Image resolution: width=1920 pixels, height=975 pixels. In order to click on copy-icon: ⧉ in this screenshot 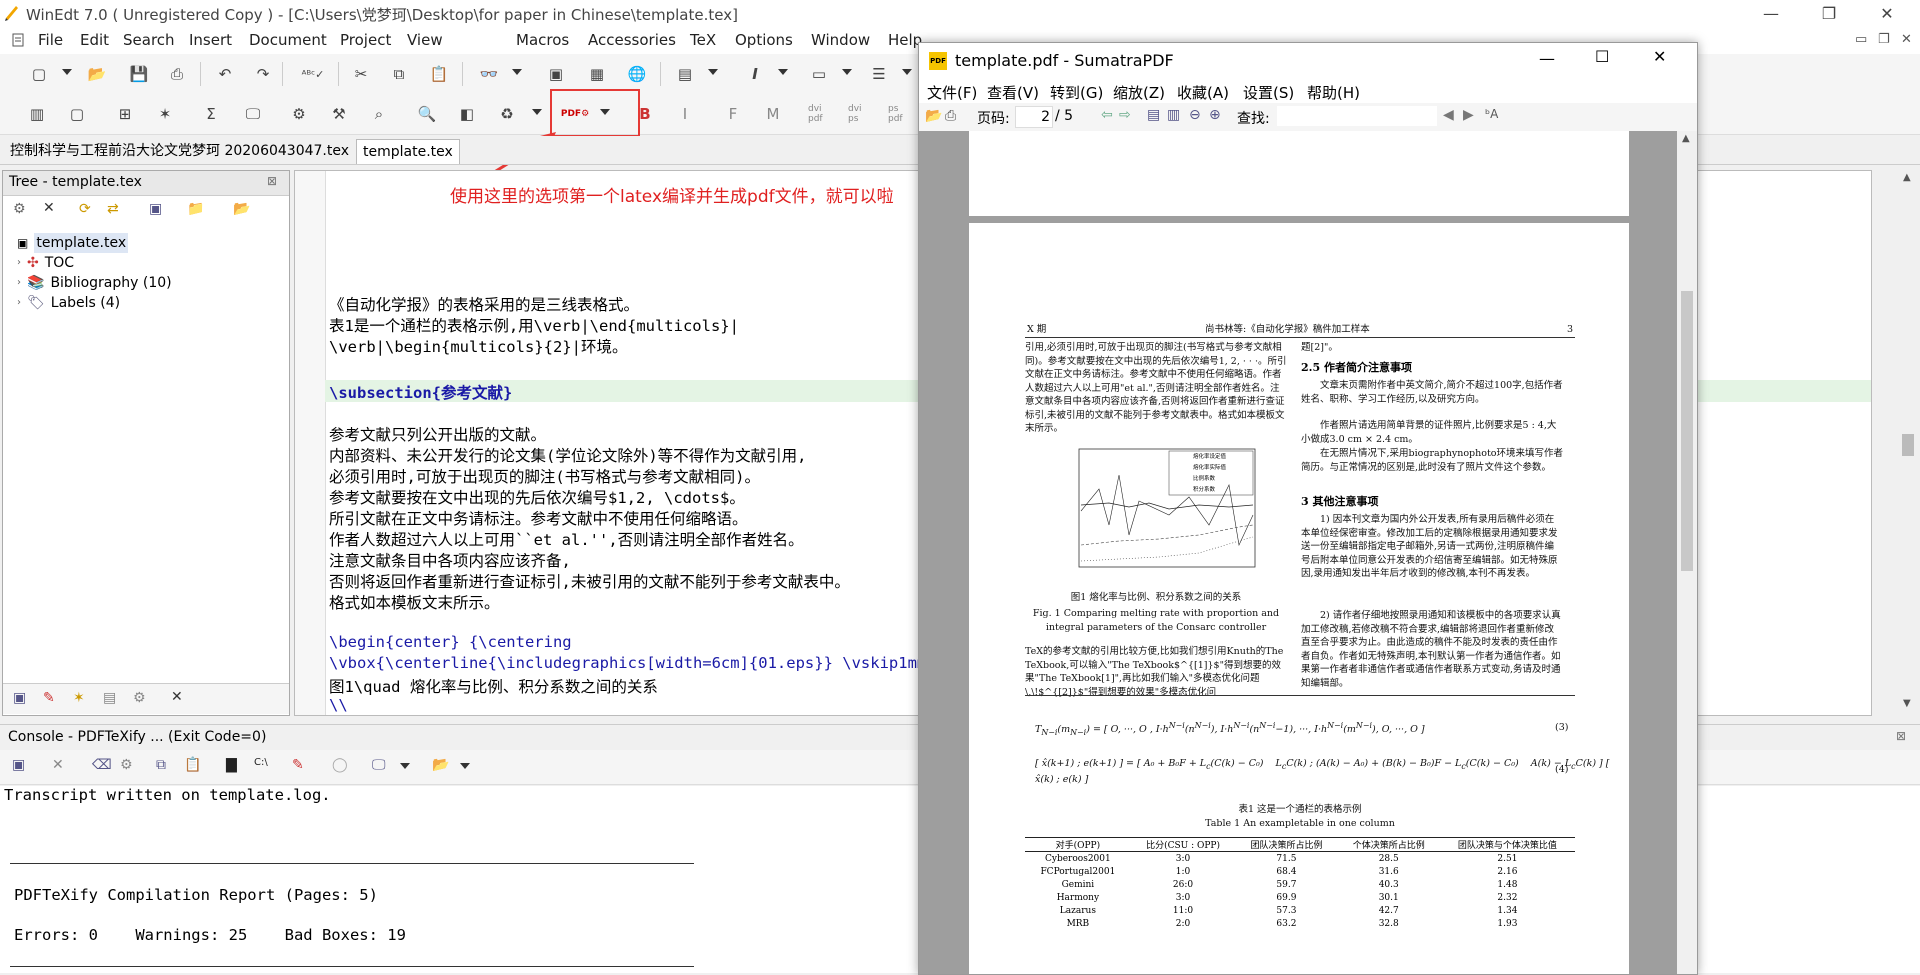, I will do `click(399, 74)`.